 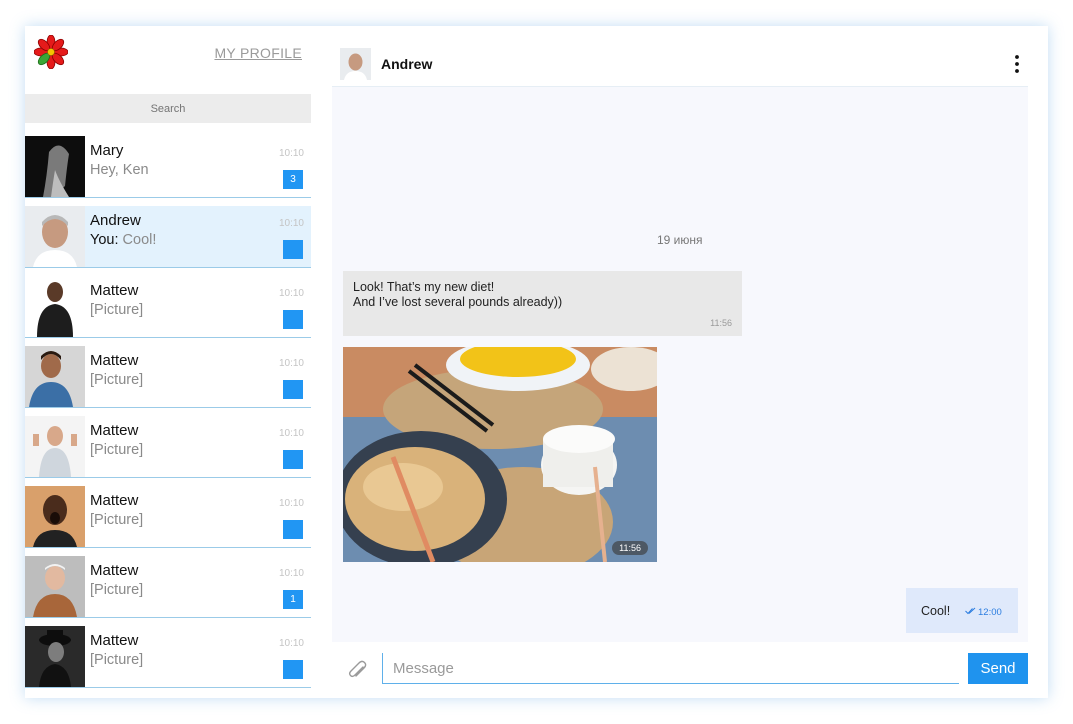 What do you see at coordinates (680, 56) in the screenshot?
I see `chat-header: Andrew` at bounding box center [680, 56].